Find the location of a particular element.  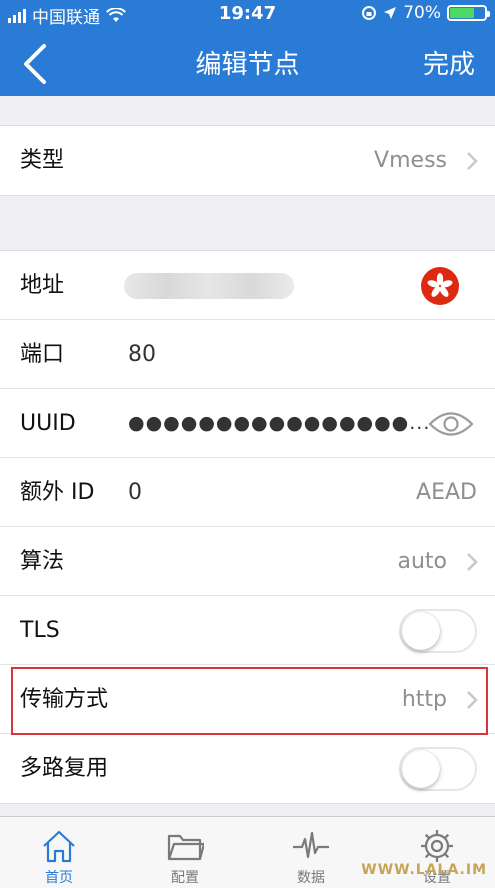

transport-value: http is located at coordinates (424, 699).